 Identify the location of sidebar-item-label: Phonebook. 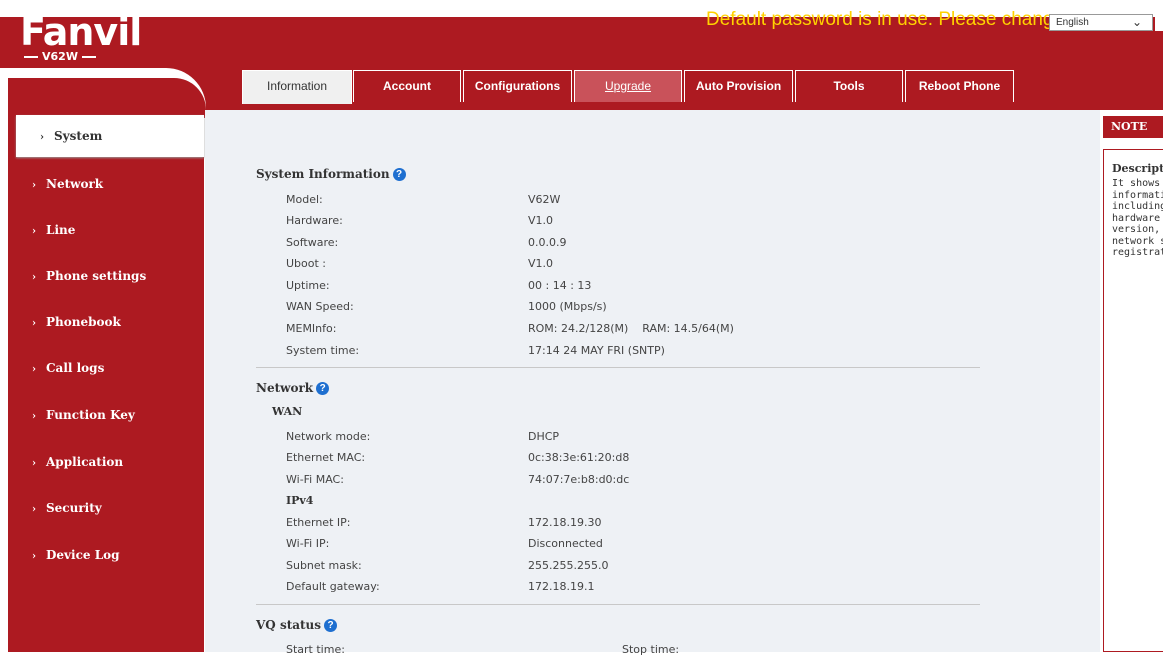
(83, 322).